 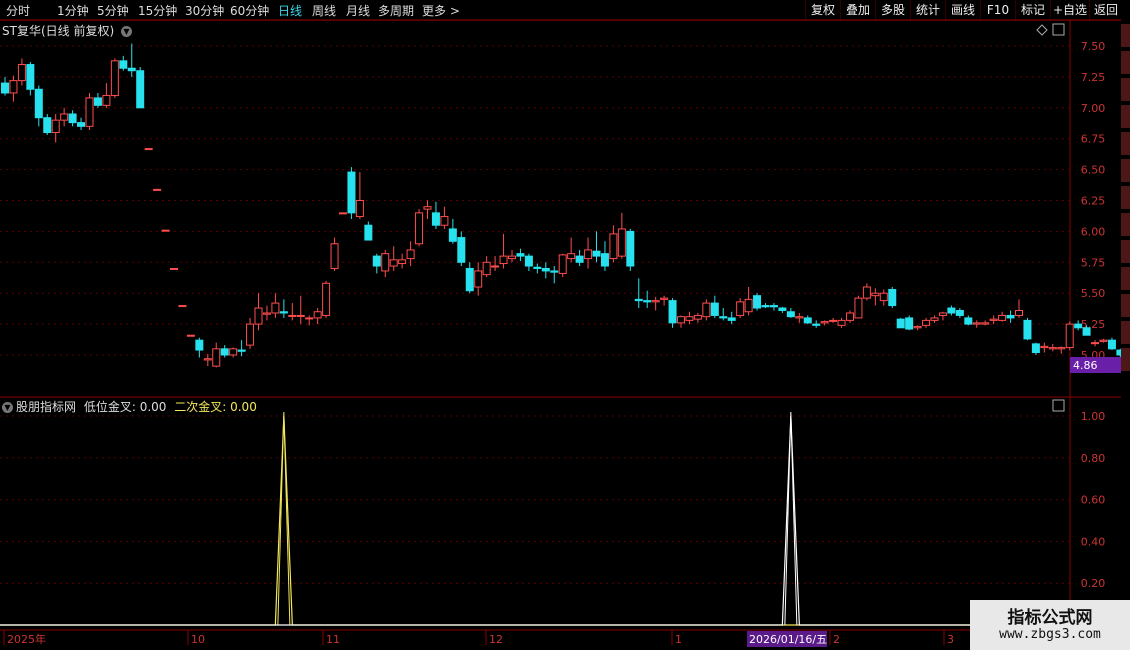 I want to click on indicator-tick-label: 0.20, so click(x=1093, y=583).